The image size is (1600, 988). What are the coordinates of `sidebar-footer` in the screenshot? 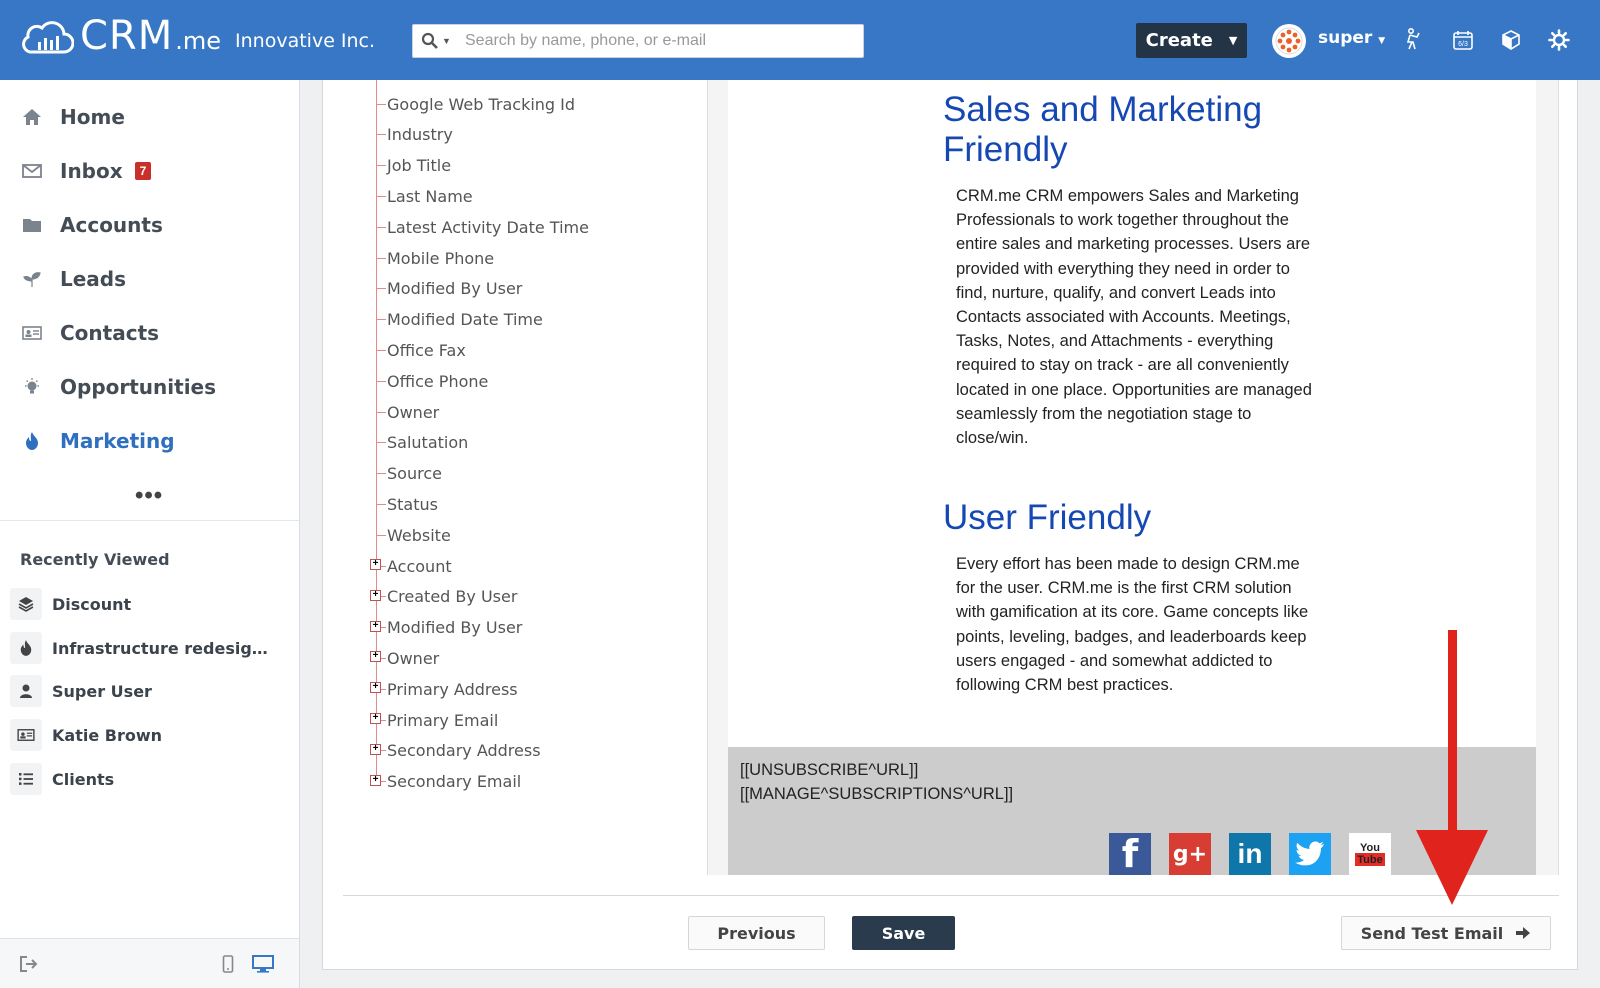 It's located at (149, 963).